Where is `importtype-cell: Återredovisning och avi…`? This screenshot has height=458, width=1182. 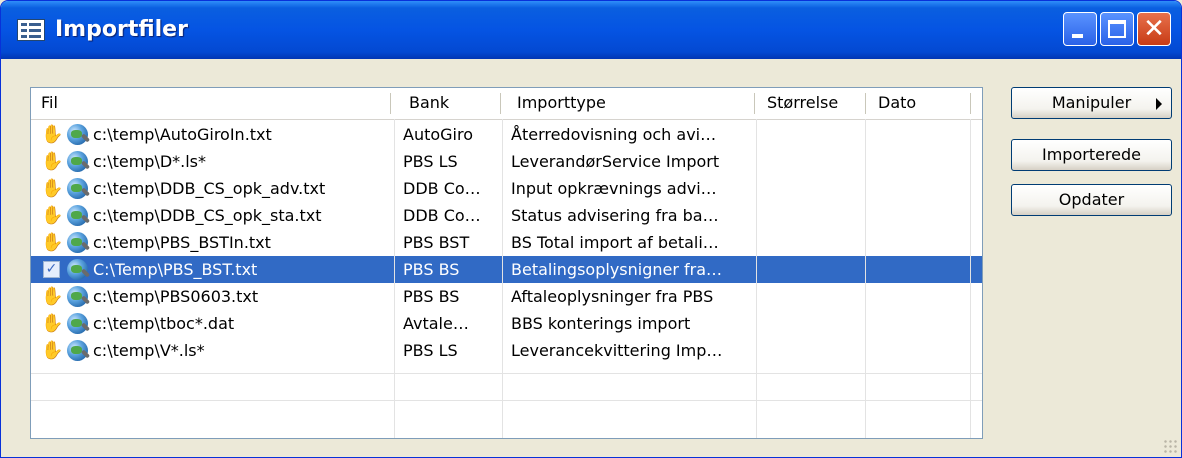 importtype-cell: Återredovisning och avi… is located at coordinates (614, 134).